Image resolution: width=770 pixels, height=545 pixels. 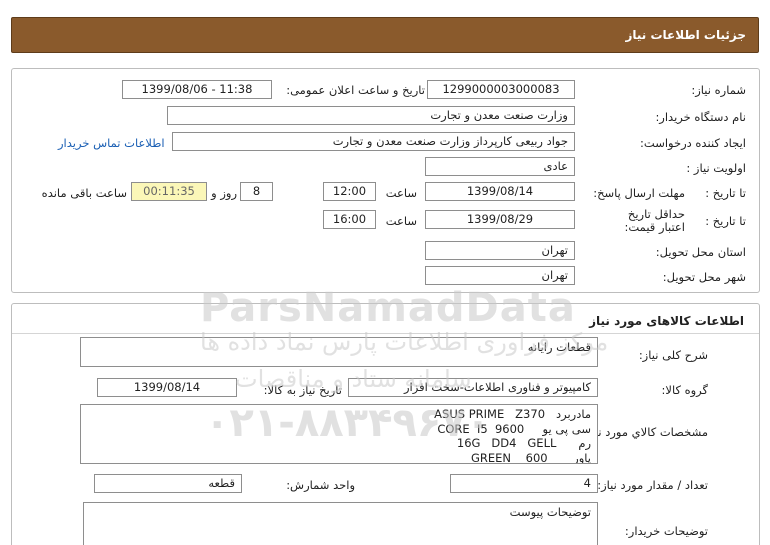 What do you see at coordinates (673, 355) in the screenshot?
I see `general-desc-label: شرح کلی نیاز:` at bounding box center [673, 355].